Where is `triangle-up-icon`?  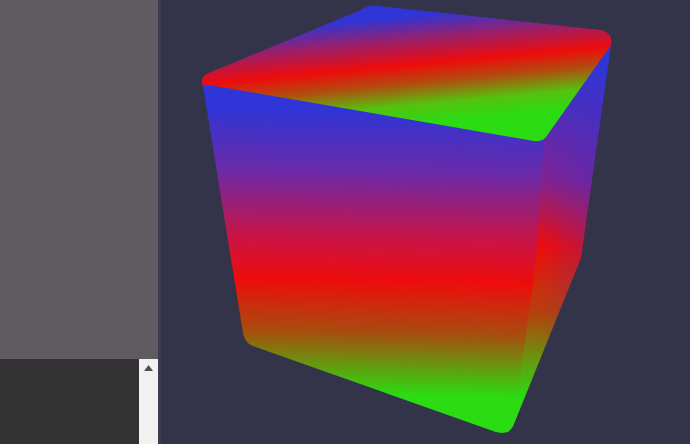 triangle-up-icon is located at coordinates (148, 367).